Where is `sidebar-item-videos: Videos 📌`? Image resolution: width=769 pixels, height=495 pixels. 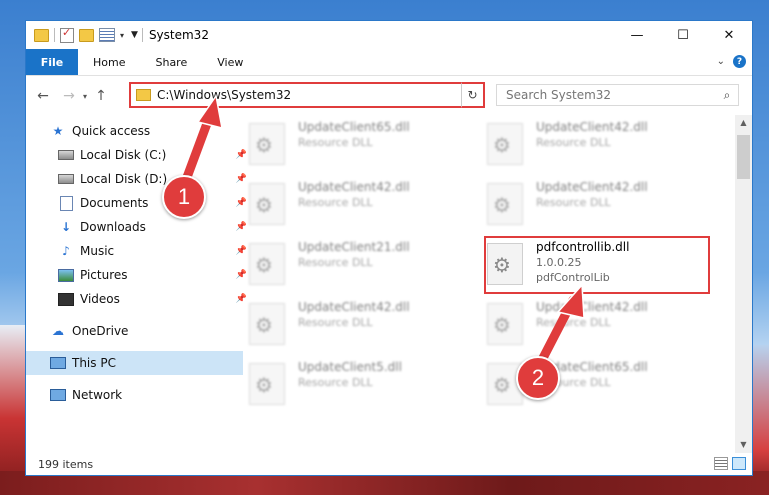 sidebar-item-videos: Videos 📌 is located at coordinates (138, 299).